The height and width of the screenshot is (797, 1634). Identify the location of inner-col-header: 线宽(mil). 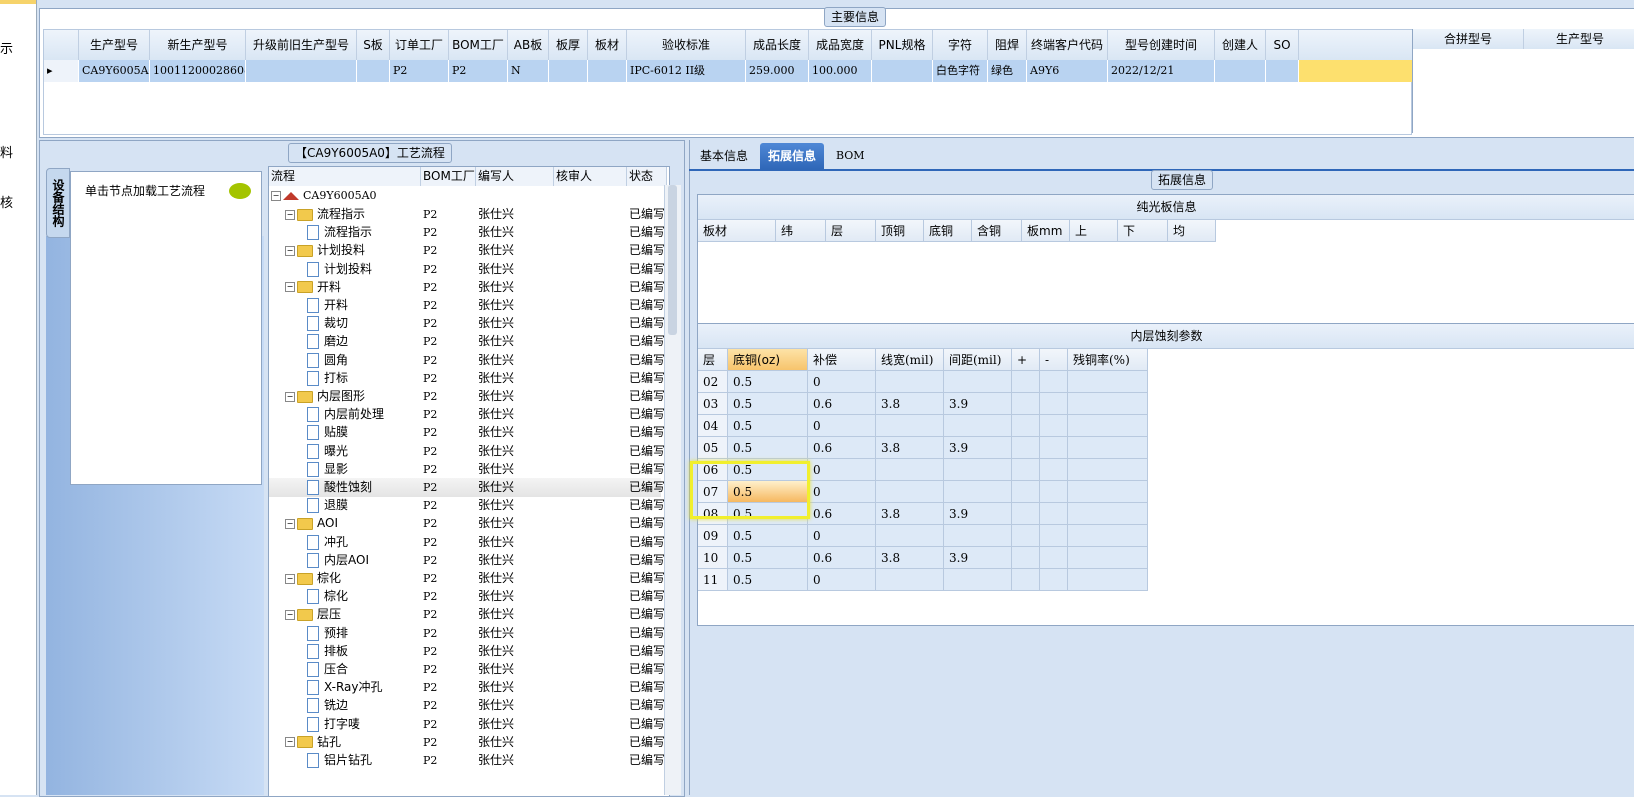
(910, 360).